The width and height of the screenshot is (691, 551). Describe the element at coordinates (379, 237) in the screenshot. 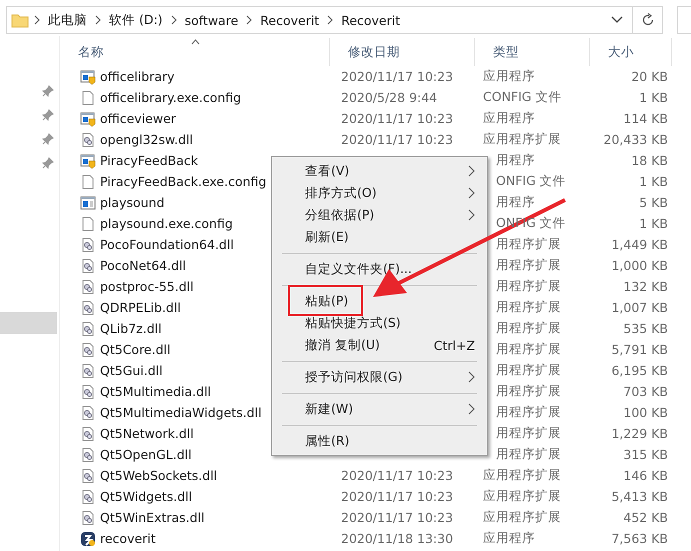

I see `menu-item: 刷新(E)` at that location.